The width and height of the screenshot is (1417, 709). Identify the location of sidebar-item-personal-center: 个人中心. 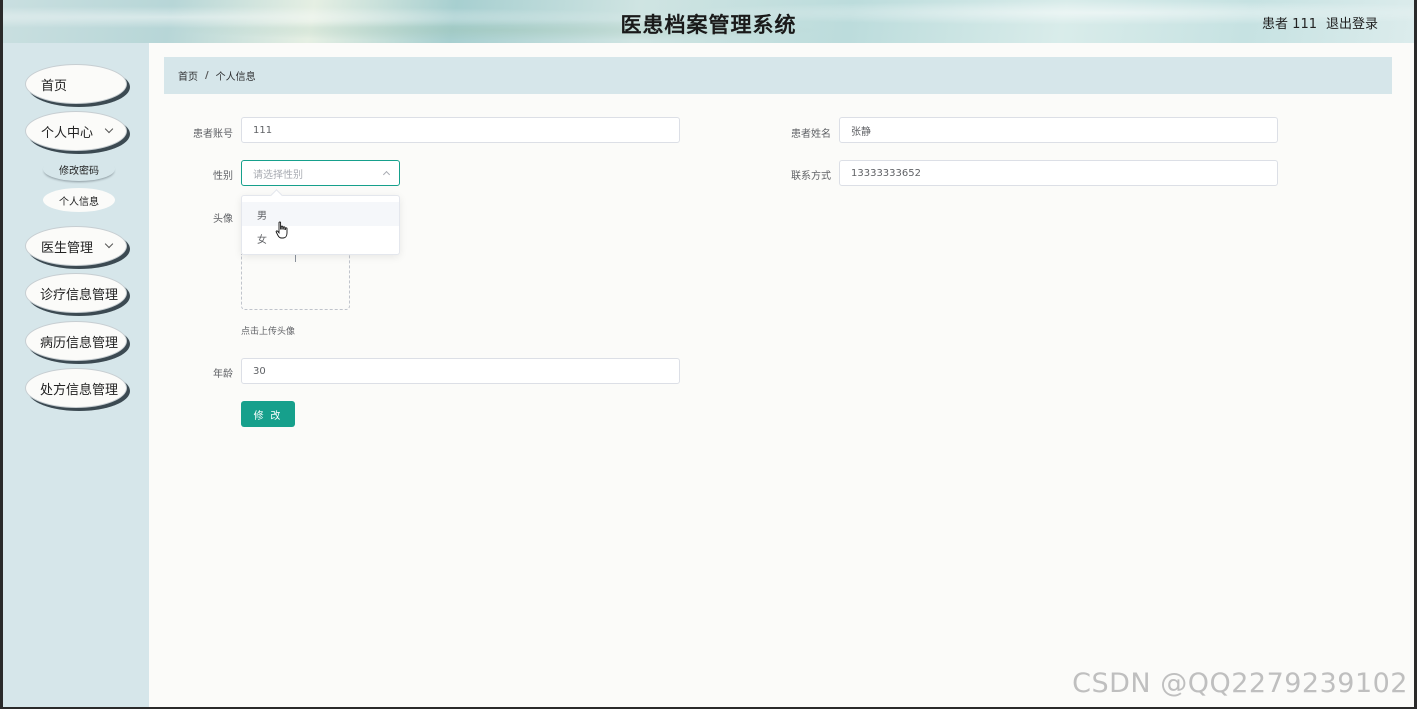
(76, 131).